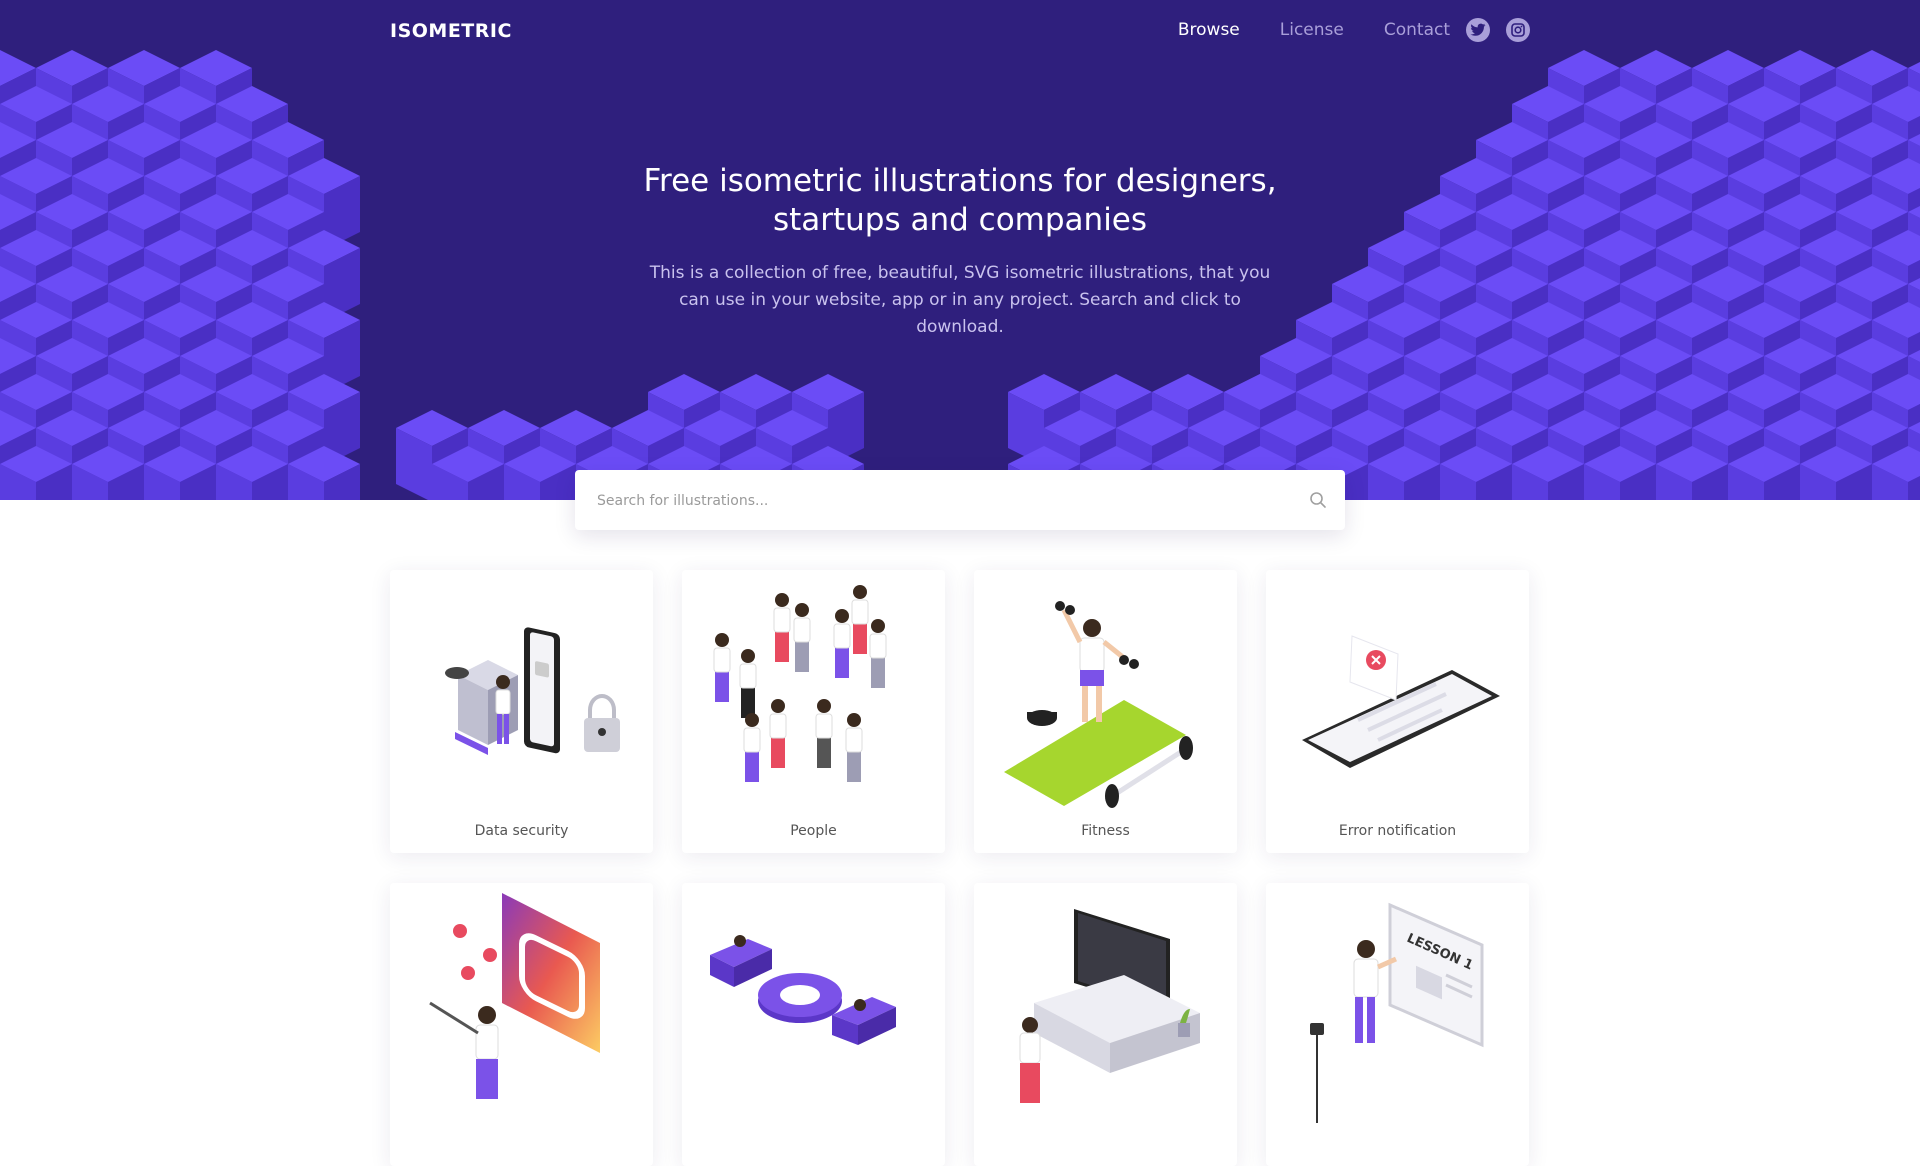 This screenshot has height=1166, width=1920. Describe the element at coordinates (1518, 30) in the screenshot. I see `instagram-icon` at that location.